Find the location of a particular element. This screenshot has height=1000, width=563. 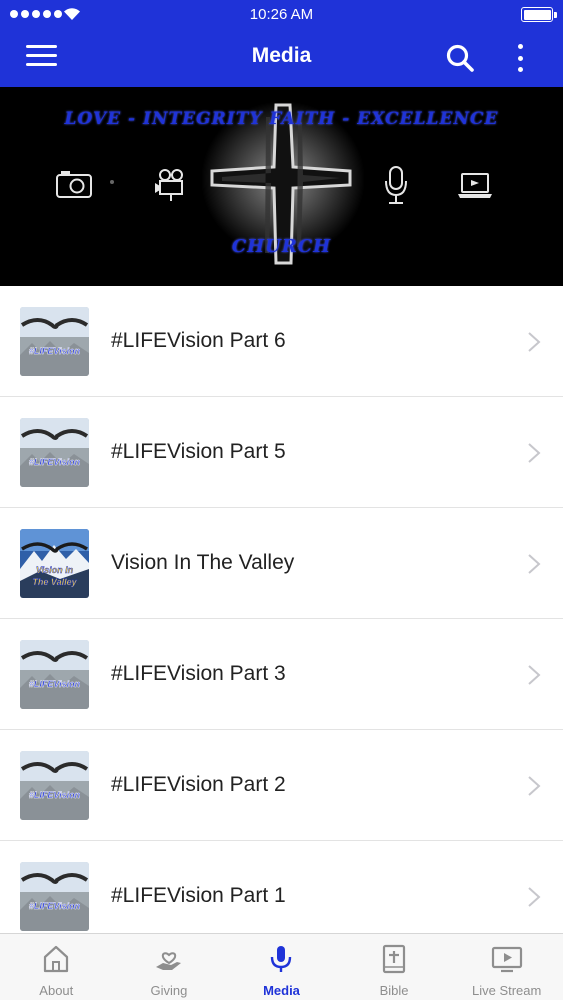

svg-text: Vision In is located at coordinates (55, 570).